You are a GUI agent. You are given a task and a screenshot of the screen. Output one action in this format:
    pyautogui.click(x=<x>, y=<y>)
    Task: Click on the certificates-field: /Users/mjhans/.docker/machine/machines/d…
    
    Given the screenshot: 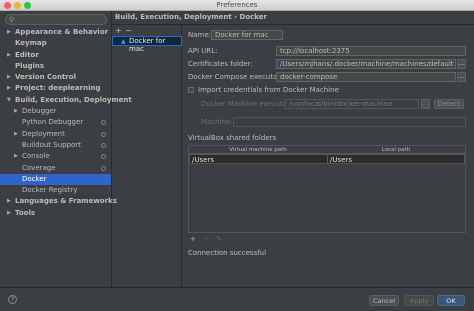 What is the action you would take?
    pyautogui.click(x=366, y=64)
    